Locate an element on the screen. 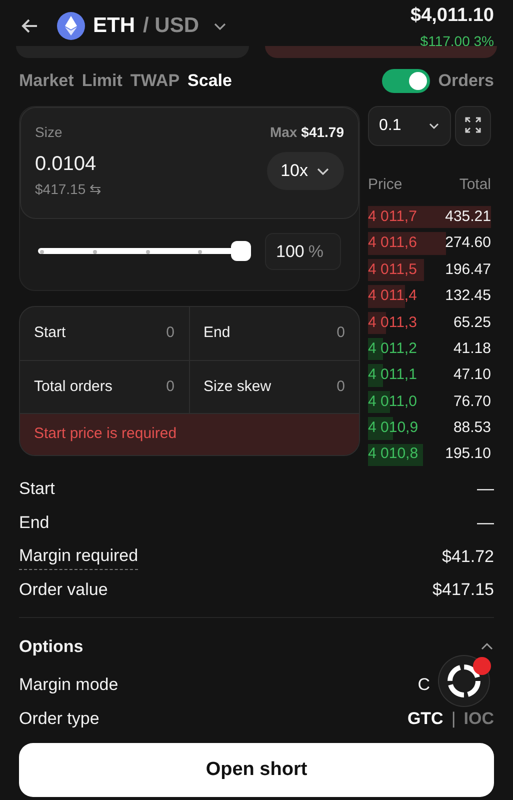 The width and height of the screenshot is (513, 800). summary-value: $41.72 is located at coordinates (468, 557).